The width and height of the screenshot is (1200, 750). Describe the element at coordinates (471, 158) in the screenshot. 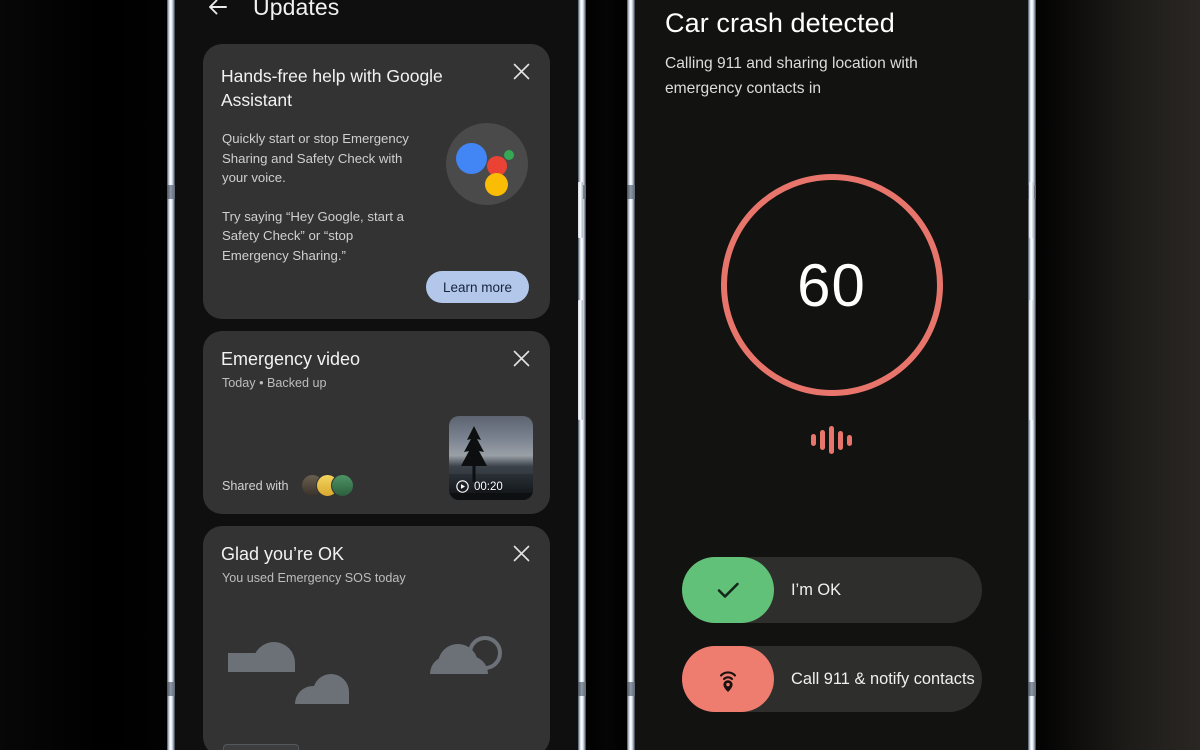

I see `assistant-dot-blue` at that location.